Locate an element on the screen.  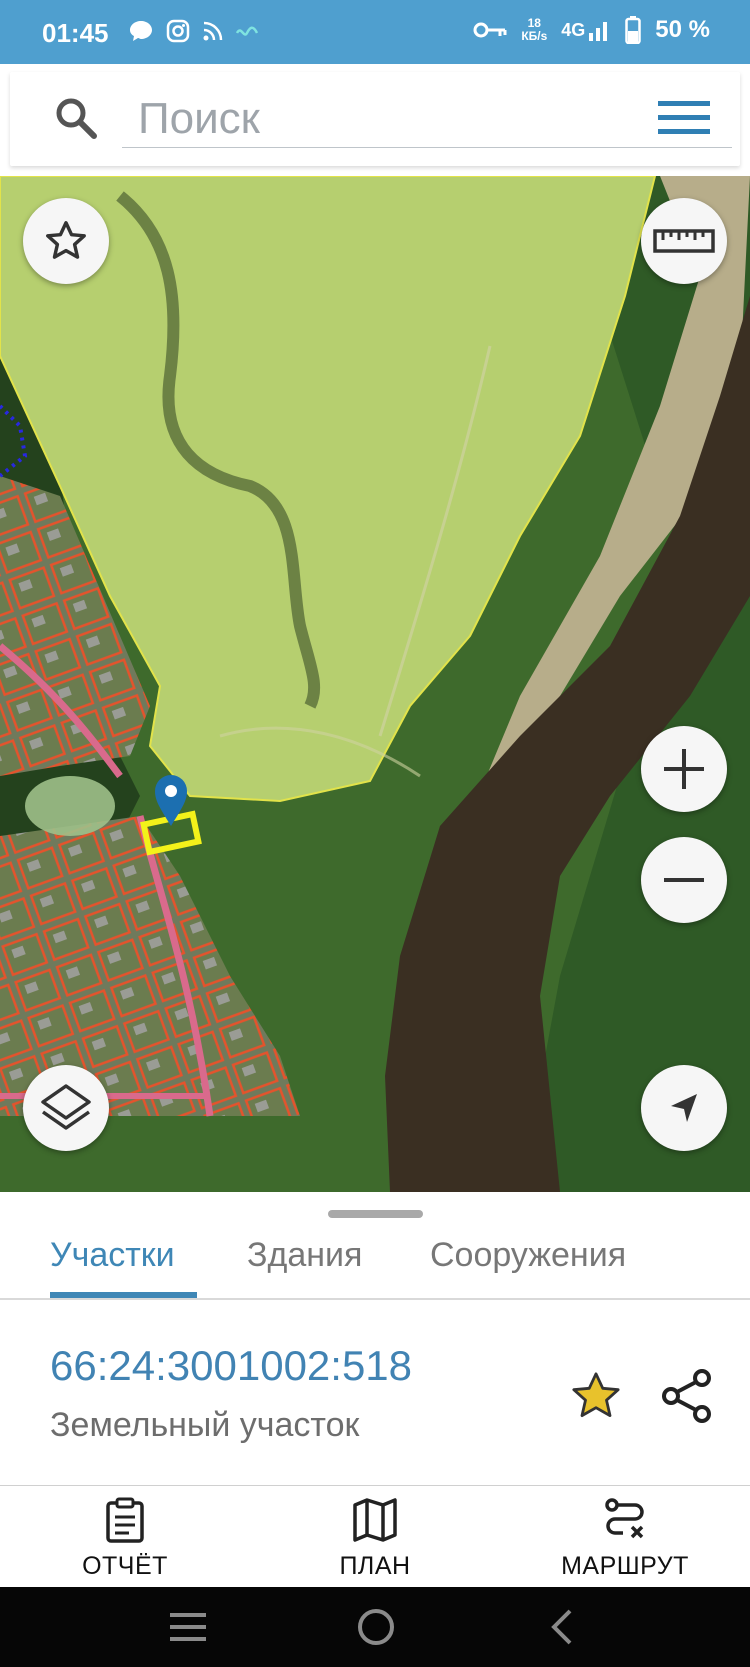
notification-icons is located at coordinates (193, 31).